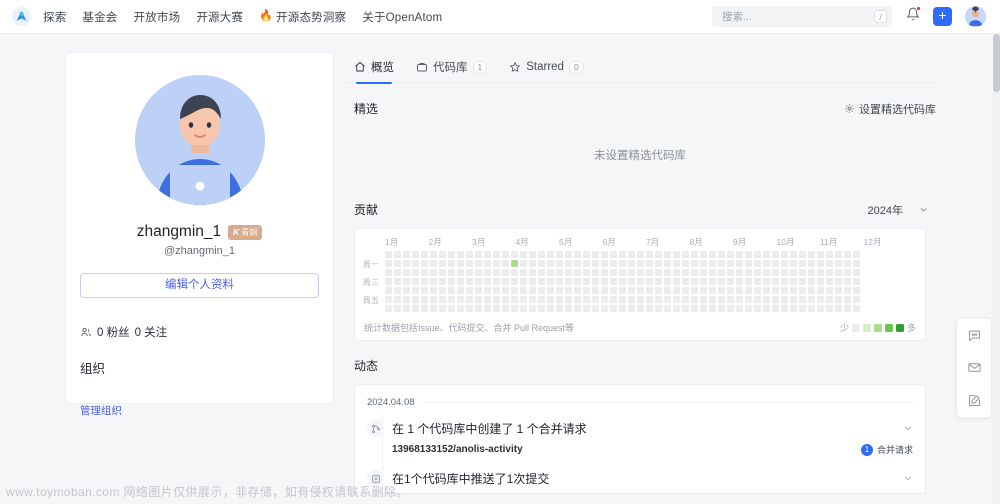 The width and height of the screenshot is (1000, 504). What do you see at coordinates (974, 401) in the screenshot?
I see `edit-pencil-icon` at bounding box center [974, 401].